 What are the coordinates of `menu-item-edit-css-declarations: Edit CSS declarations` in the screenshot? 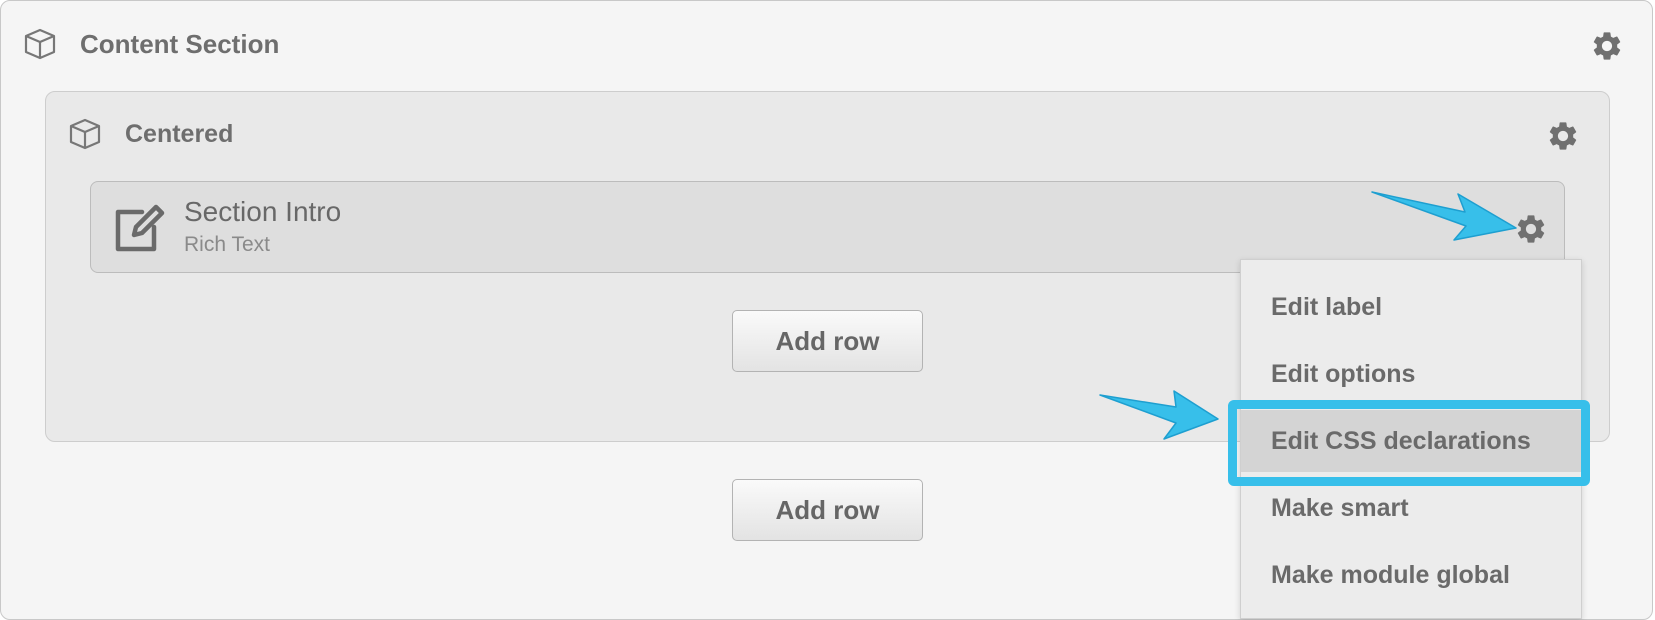 It's located at (1411, 441).